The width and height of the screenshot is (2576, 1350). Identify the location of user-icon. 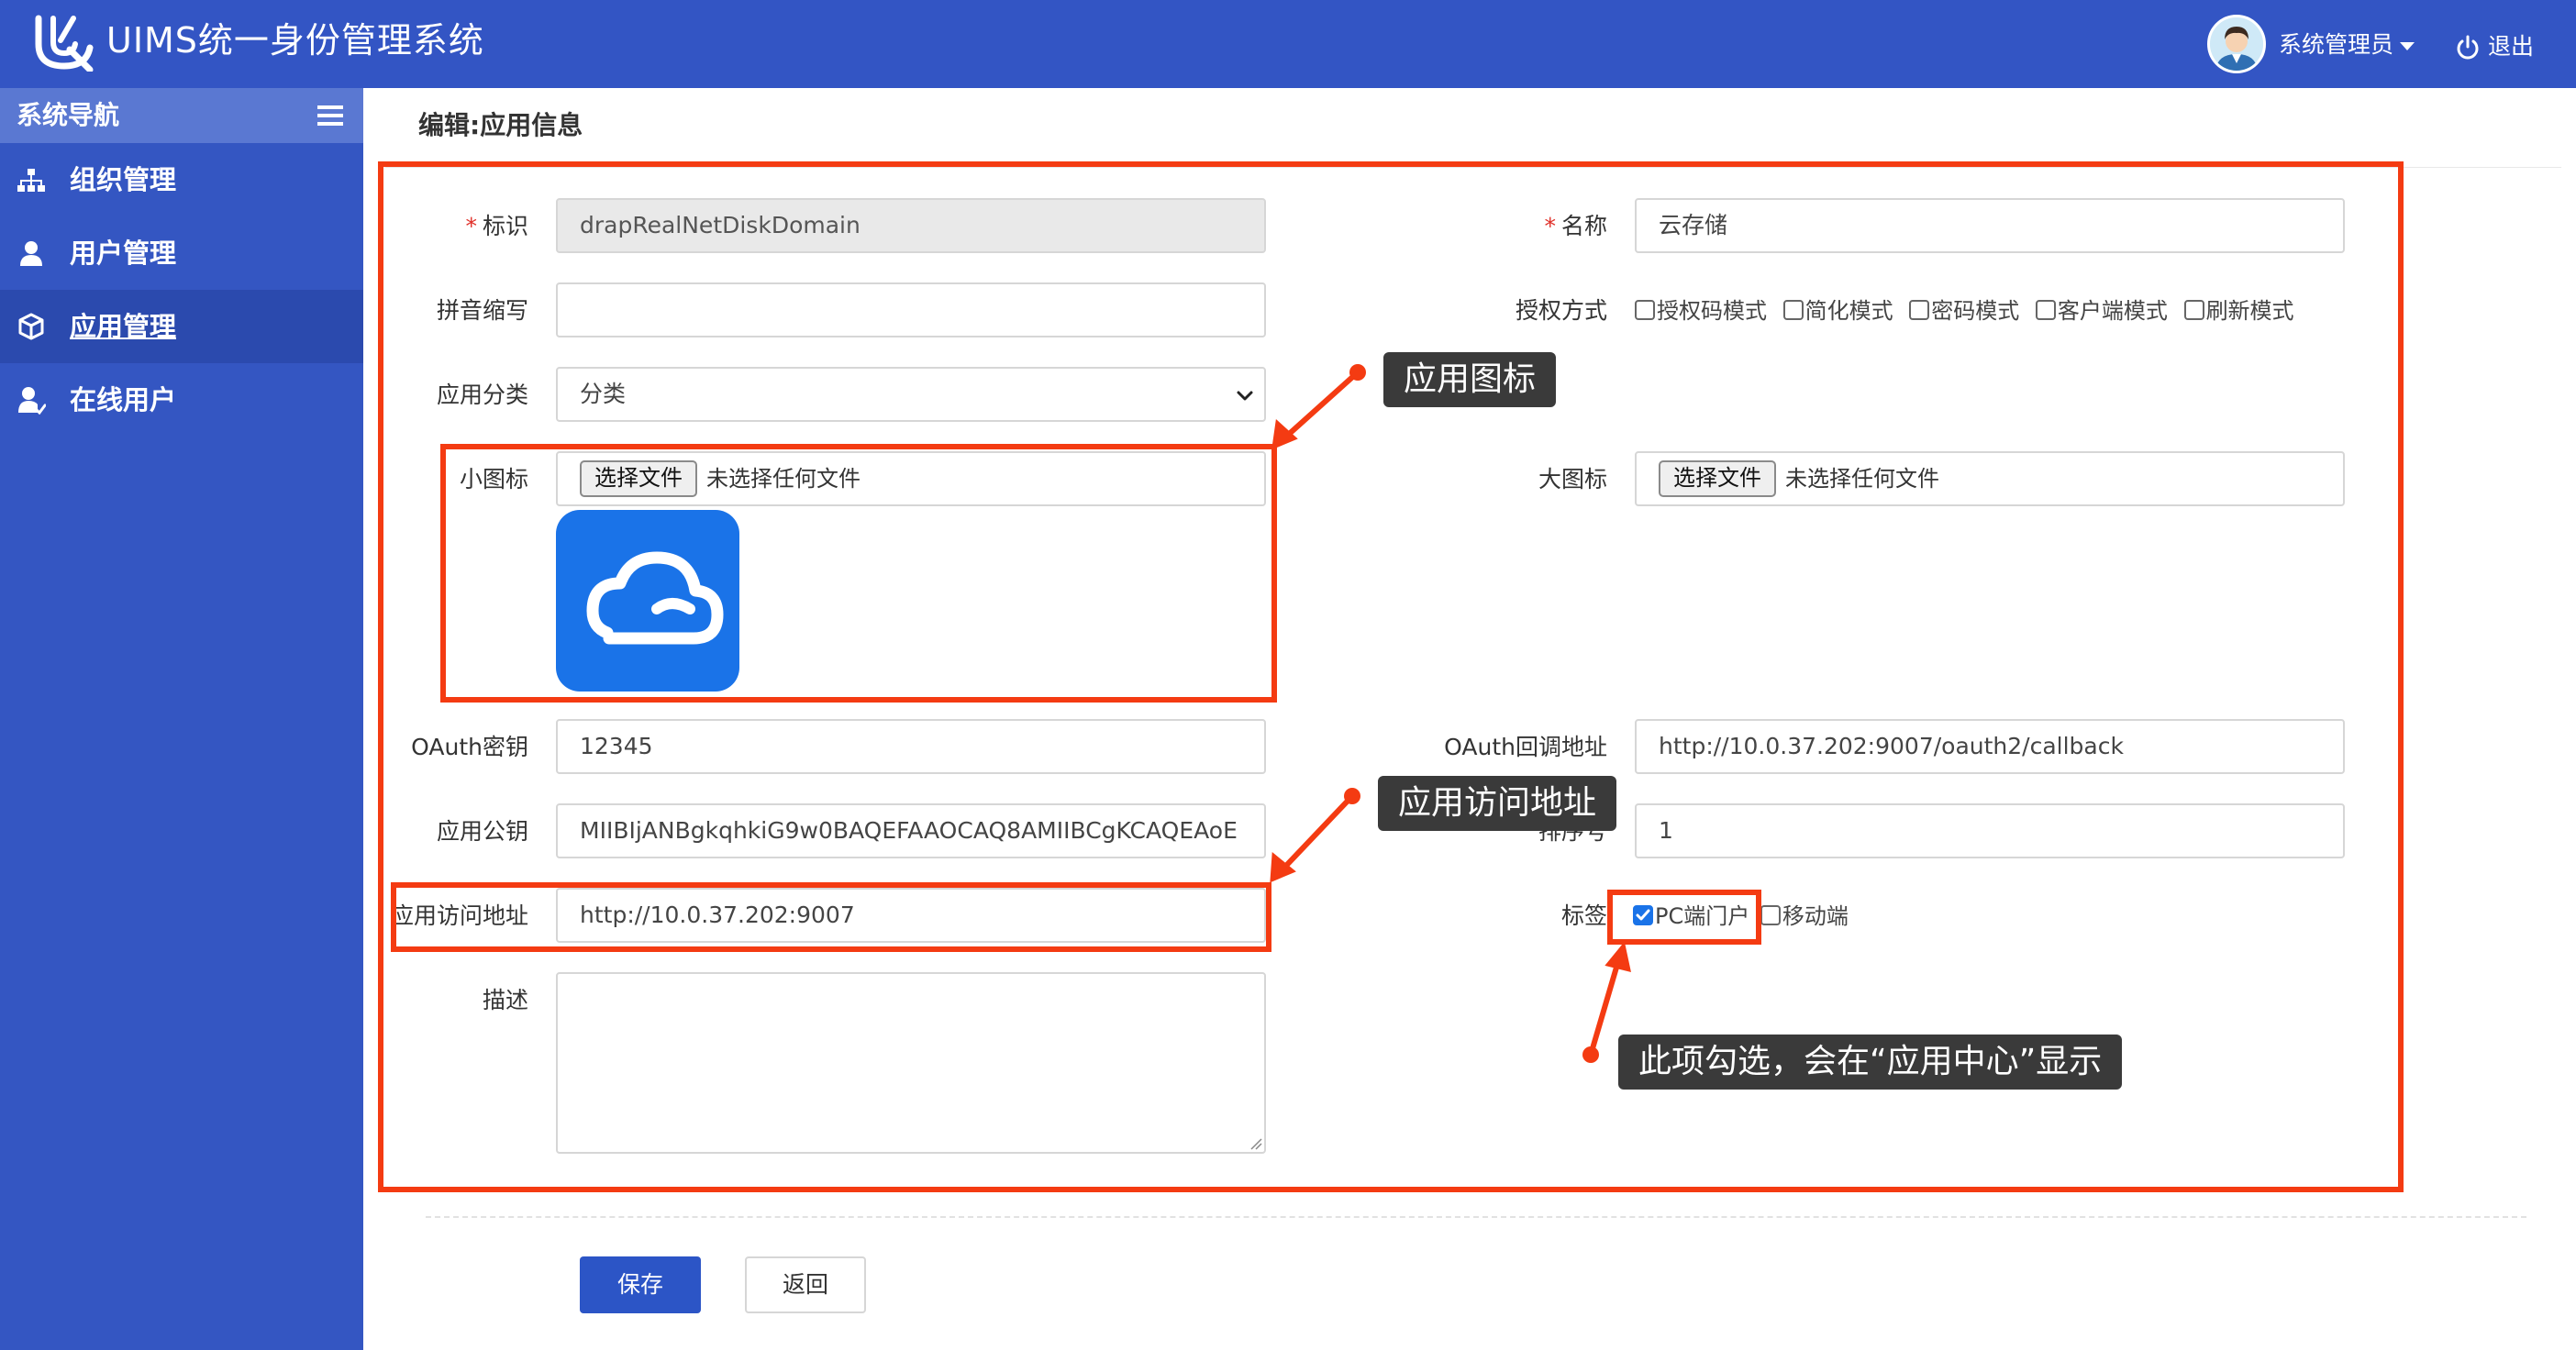
(31, 254).